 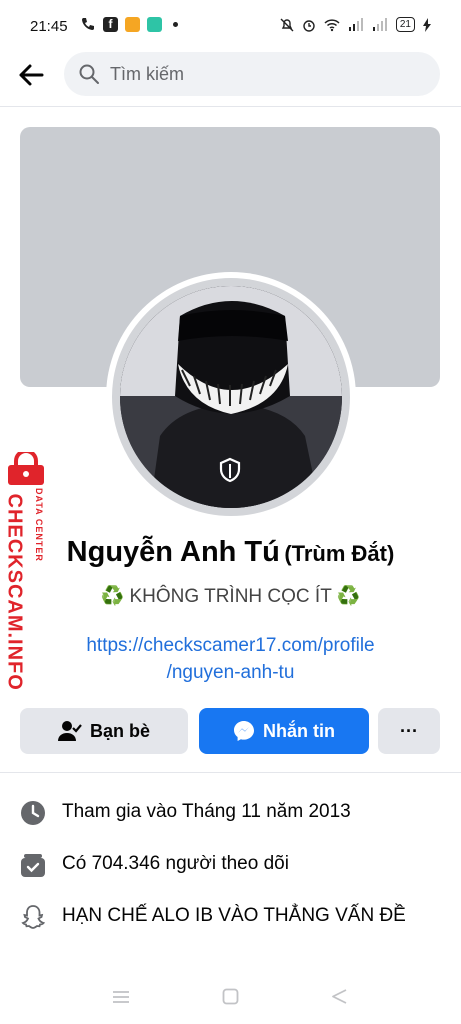 I want to click on friend-check-icon, so click(x=69, y=731).